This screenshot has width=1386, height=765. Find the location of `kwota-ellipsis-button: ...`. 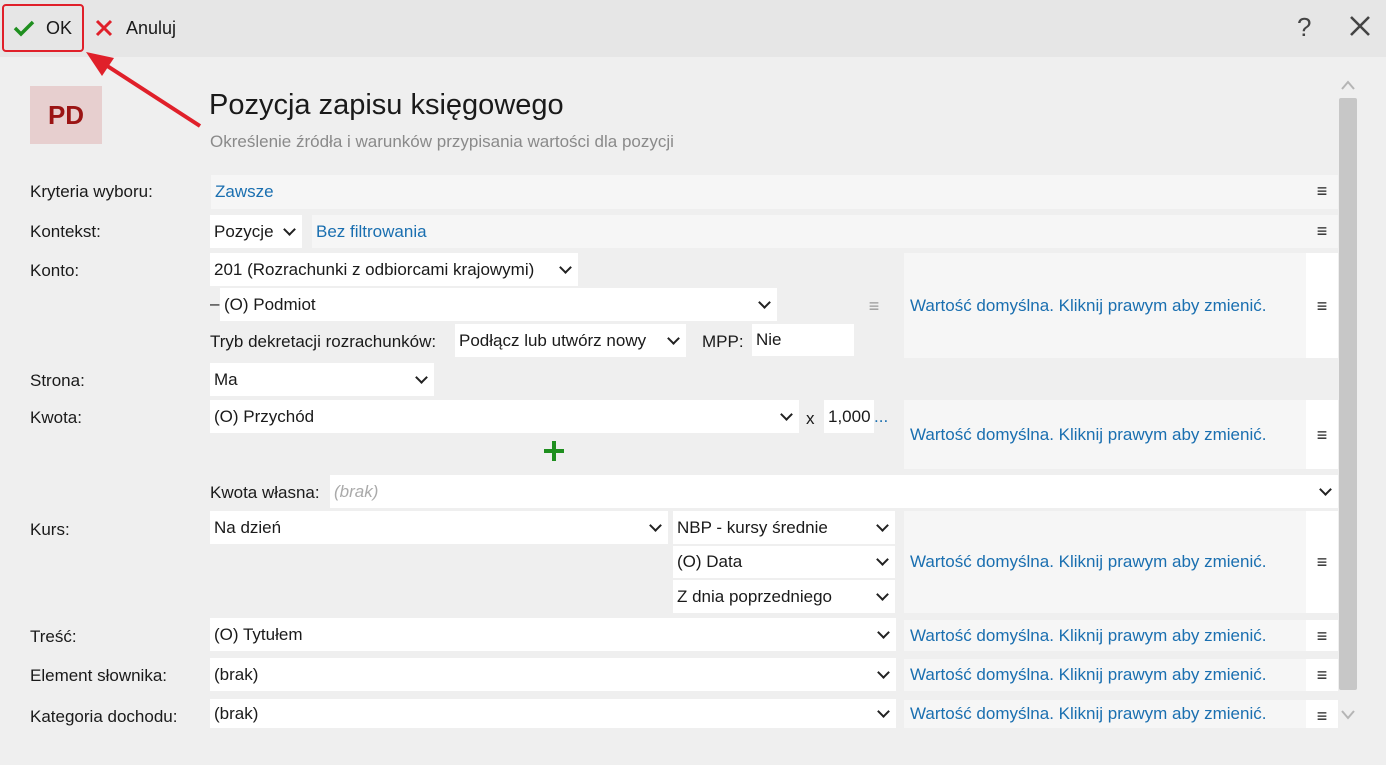

kwota-ellipsis-button: ... is located at coordinates (881, 417).